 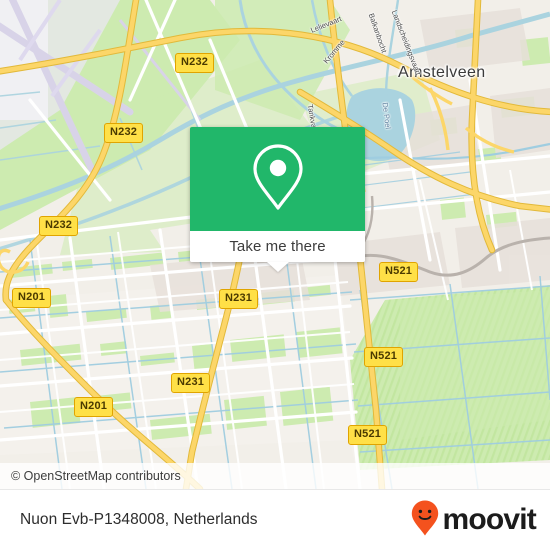 I want to click on footer-bar: Nuon Evb-P1348008, Netherlands moovit, so click(x=275, y=519).